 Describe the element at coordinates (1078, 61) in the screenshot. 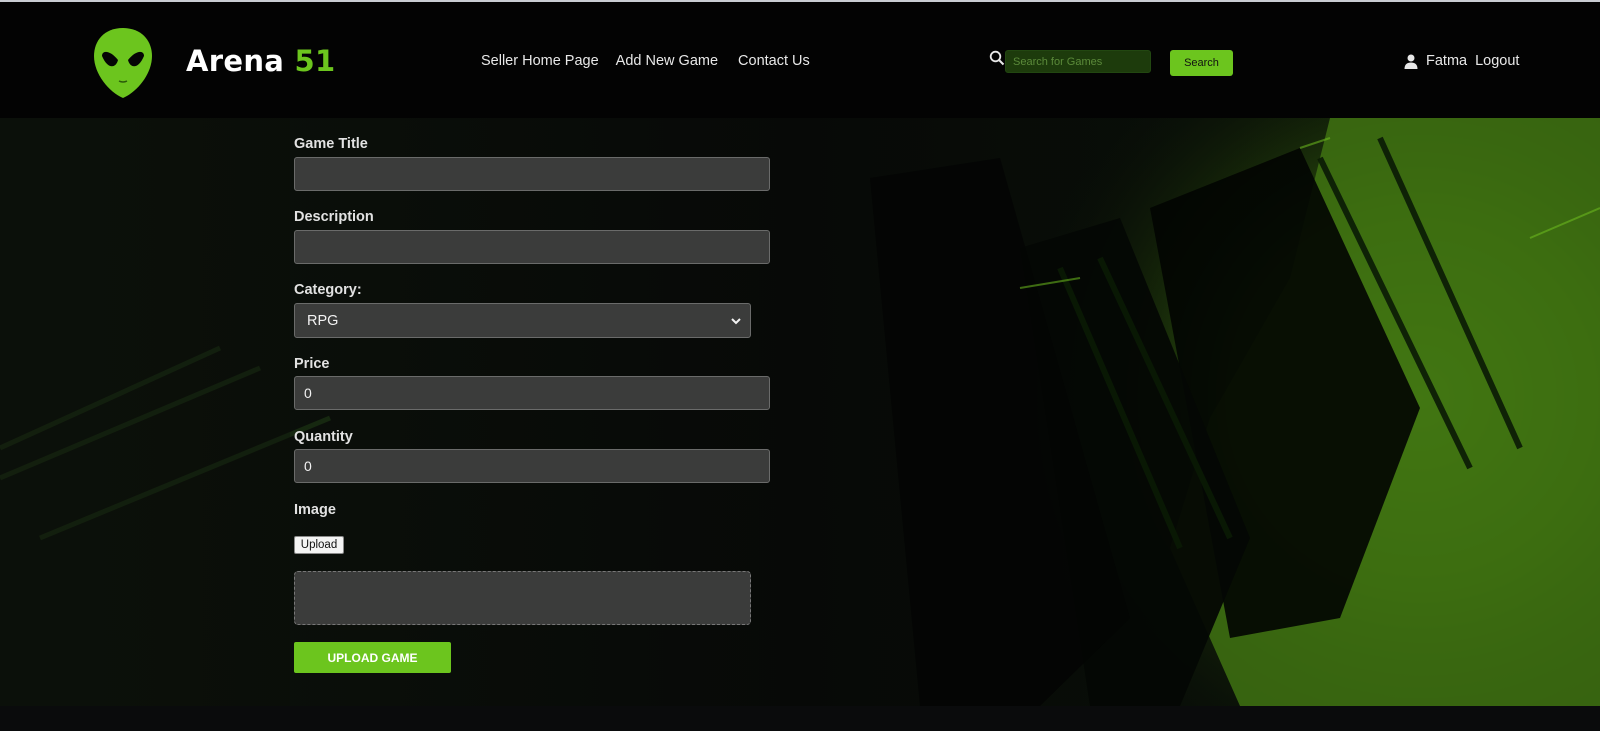

I see `search-input` at that location.